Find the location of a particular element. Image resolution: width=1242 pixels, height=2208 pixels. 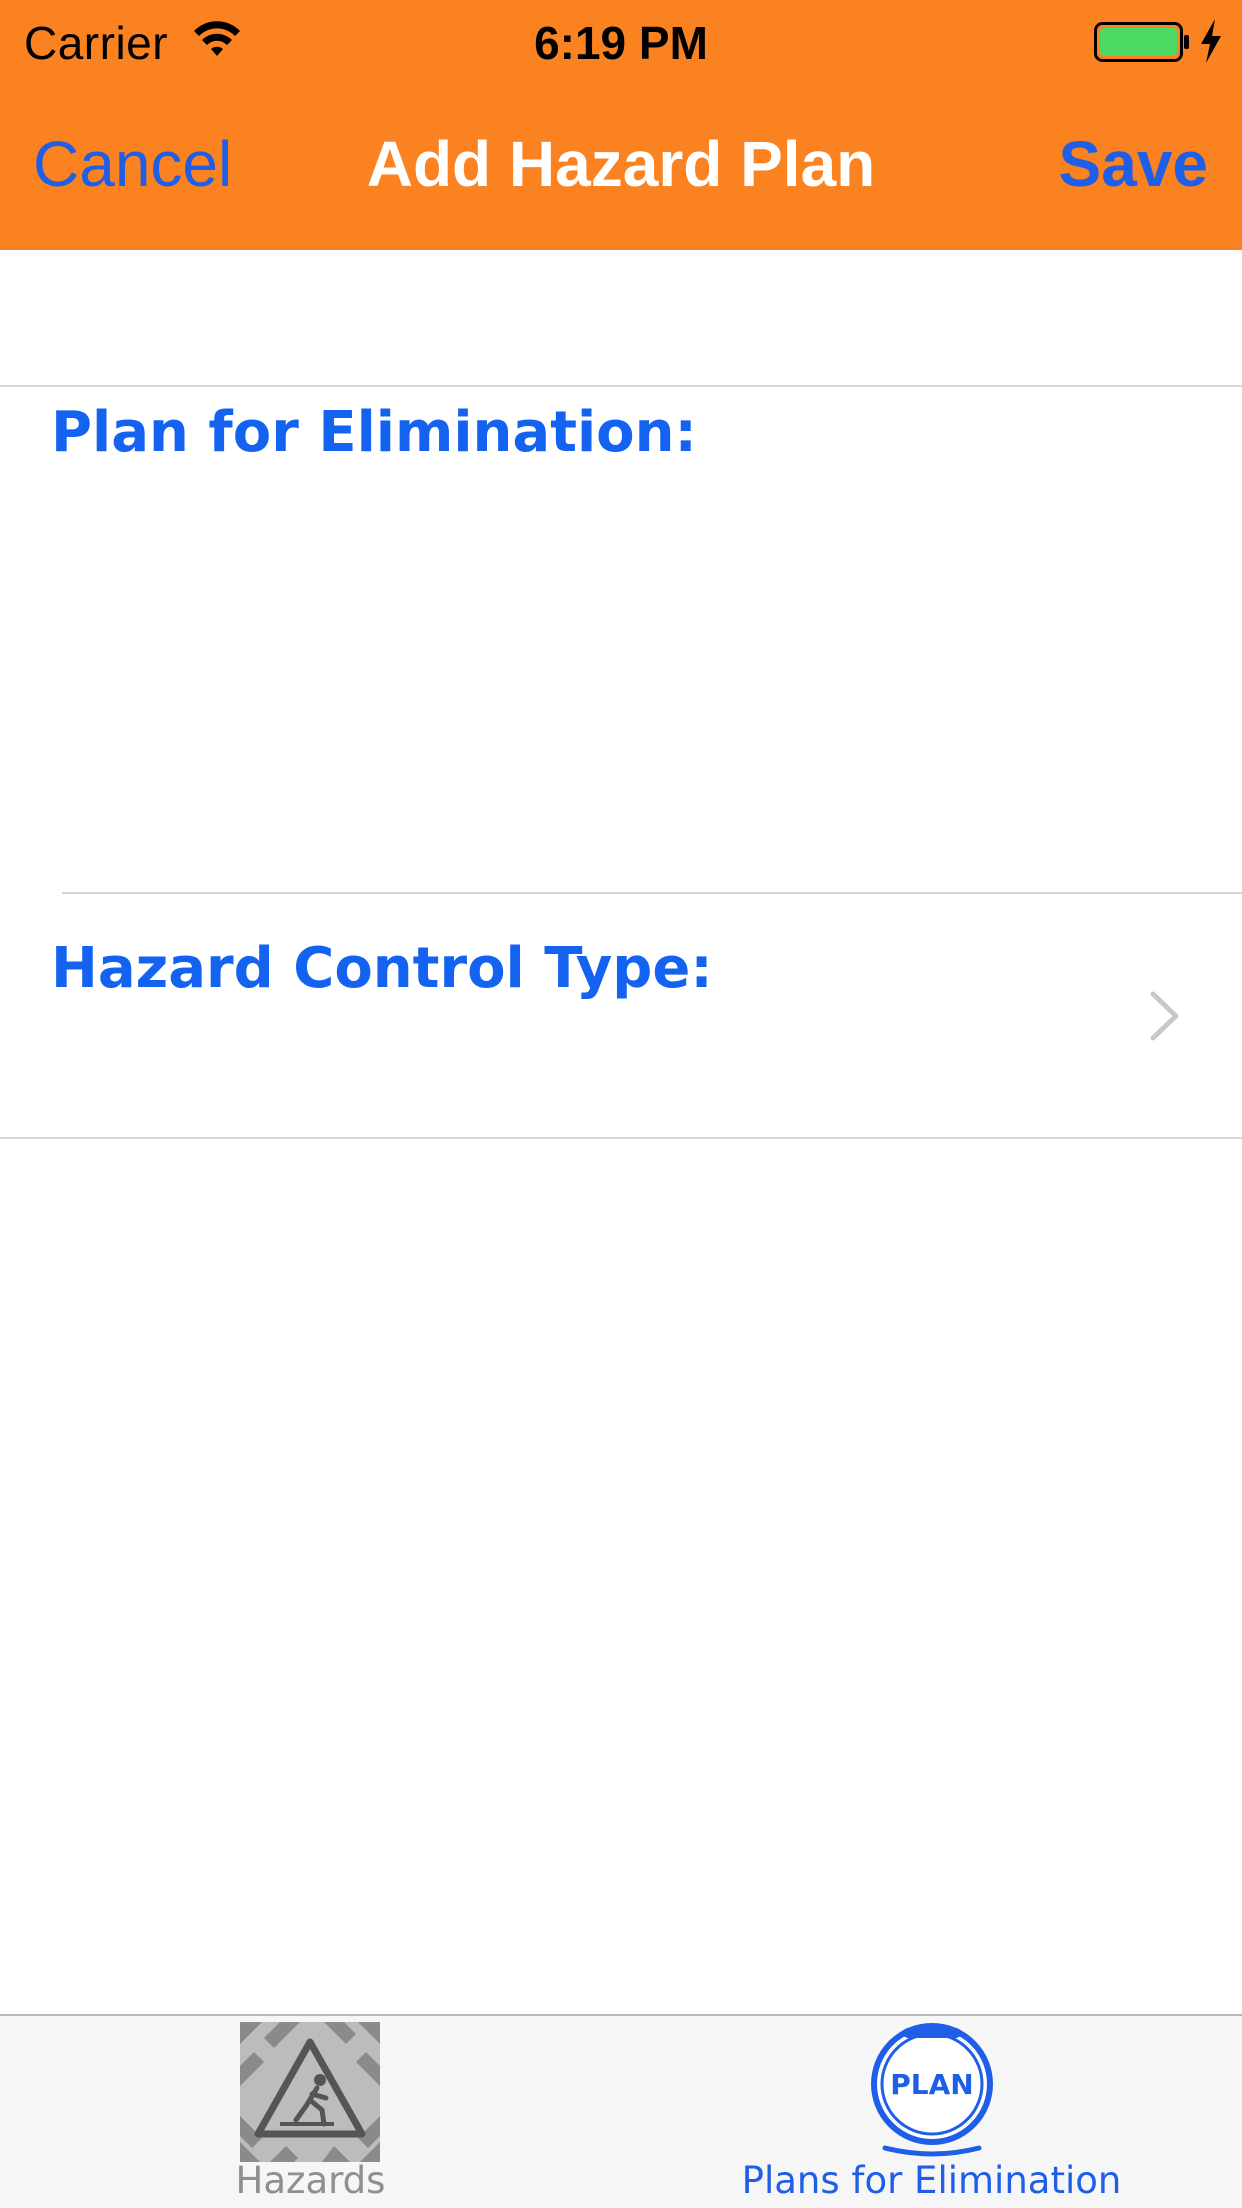

tab-hazards: Hazards is located at coordinates (310, 2112).